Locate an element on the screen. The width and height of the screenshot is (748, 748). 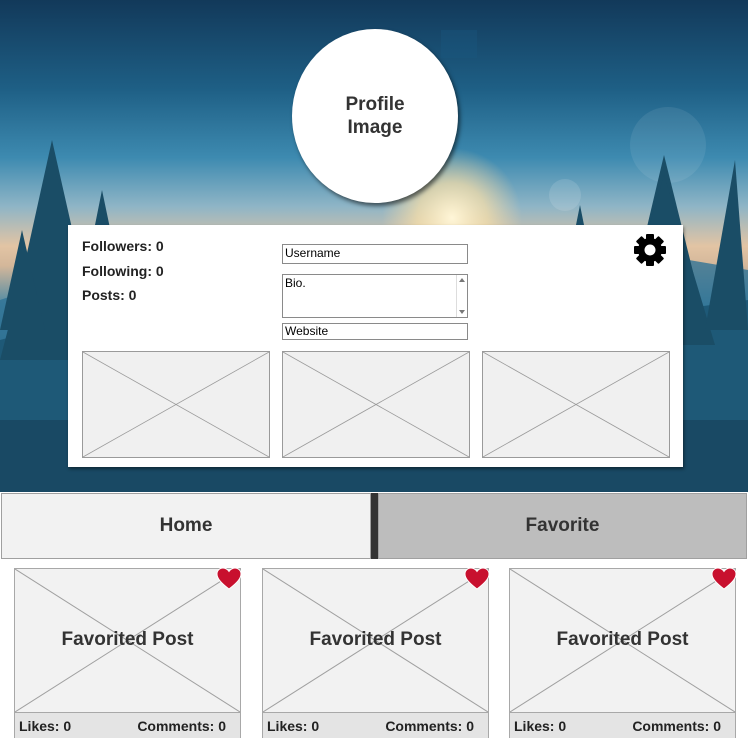
tab-divider is located at coordinates (374, 526).